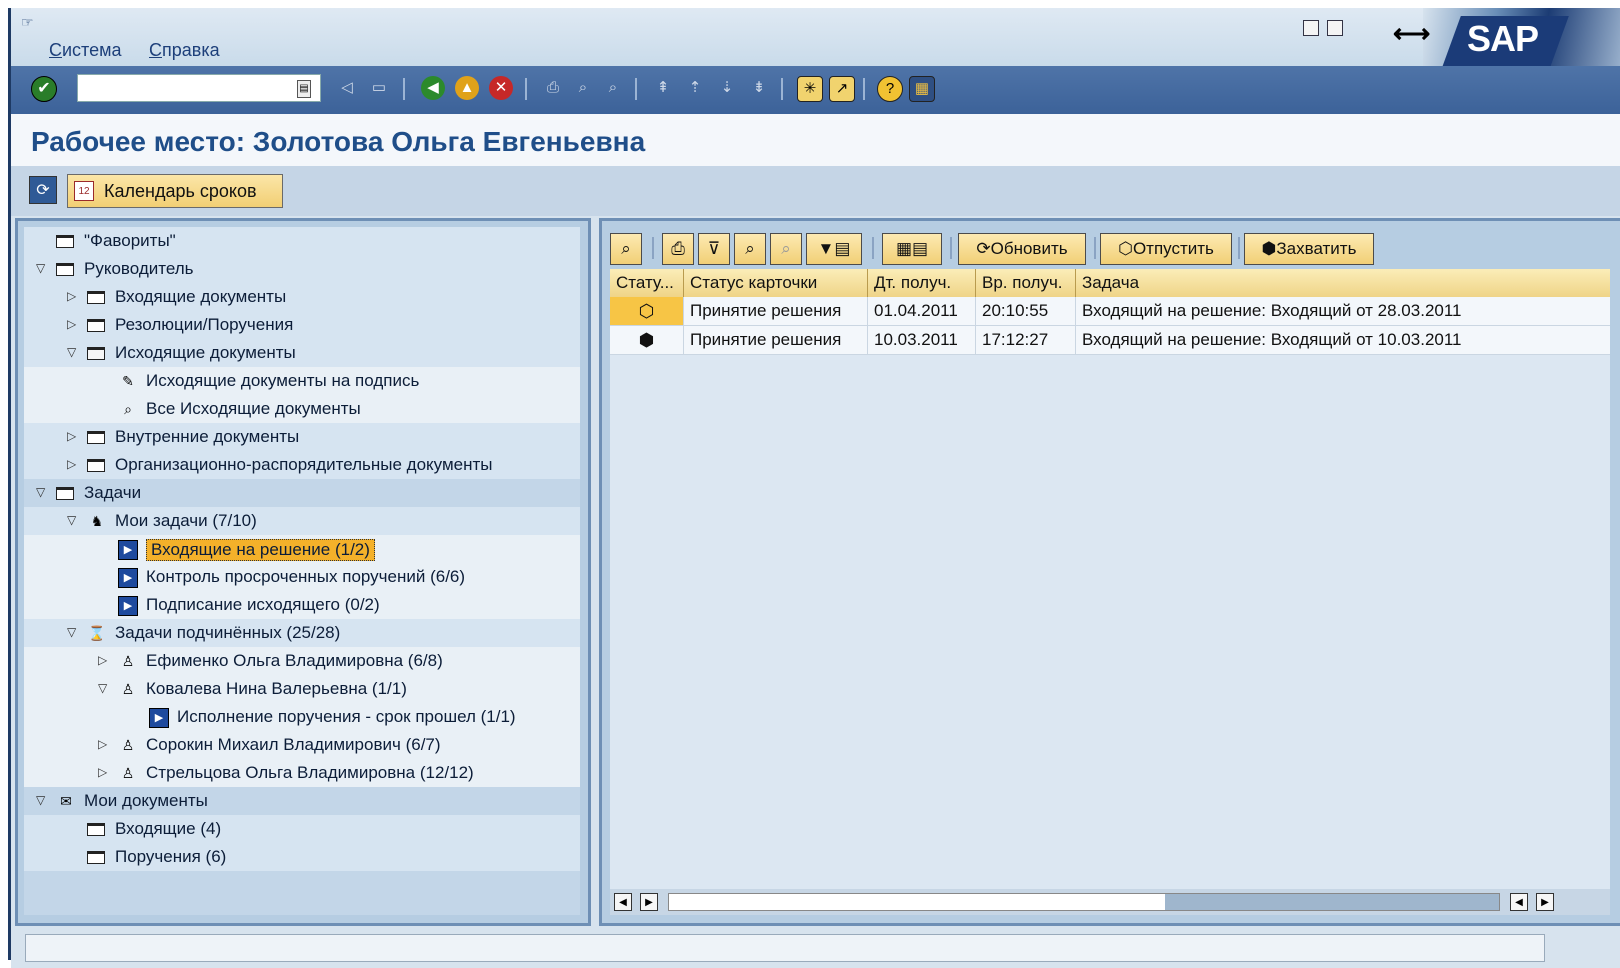 This screenshot has height=968, width=1620. I want to click on tree-node: ▽ Исходящие документы, so click(302, 353).